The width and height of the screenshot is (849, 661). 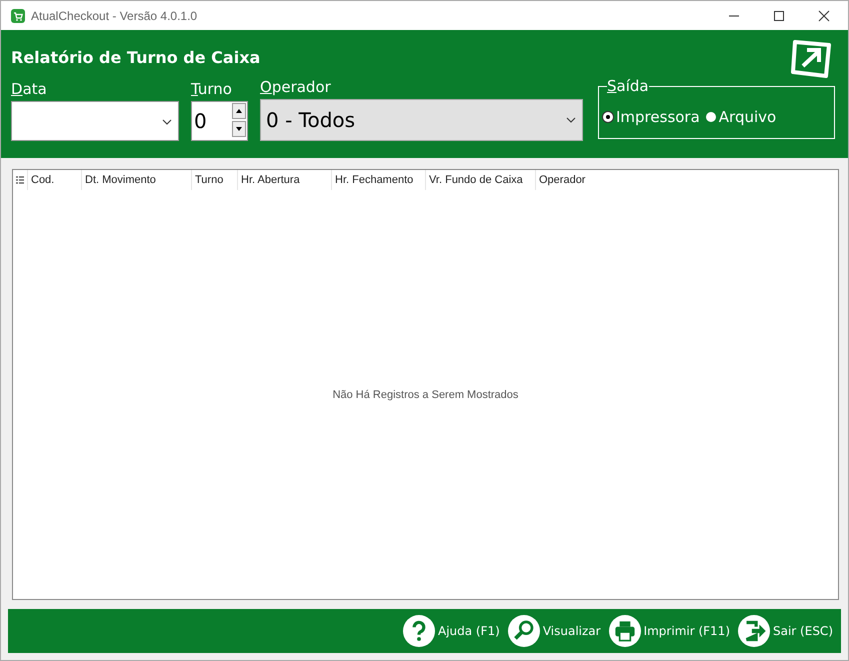 I want to click on radio-label: Arquivo, so click(x=747, y=117).